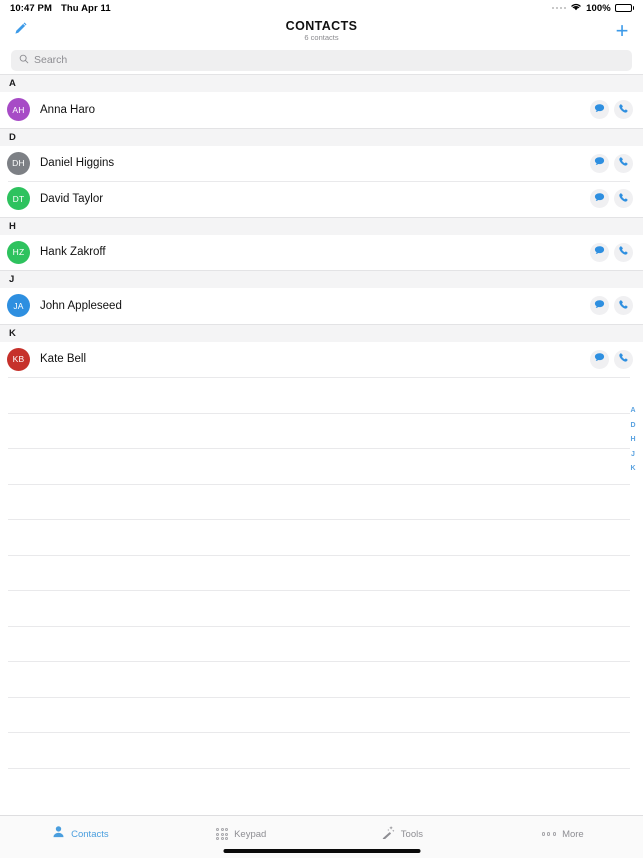  What do you see at coordinates (624, 8) in the screenshot?
I see `battery-full-icon` at bounding box center [624, 8].